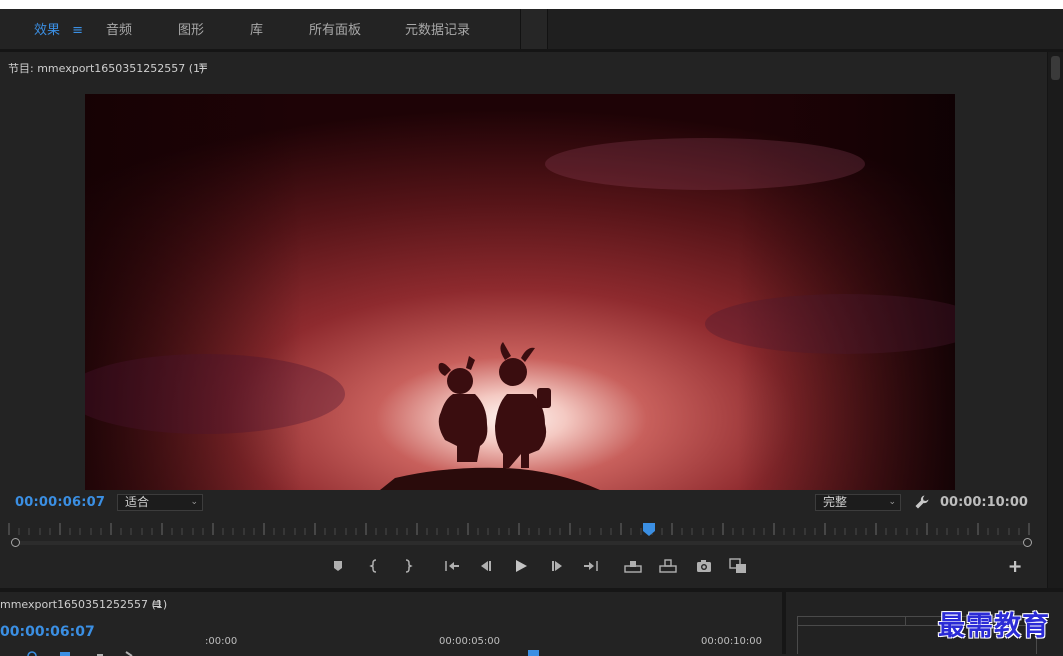 The width and height of the screenshot is (1063, 656). Describe the element at coordinates (1015, 566) in the screenshot. I see `button-editor-plus-icon` at that location.